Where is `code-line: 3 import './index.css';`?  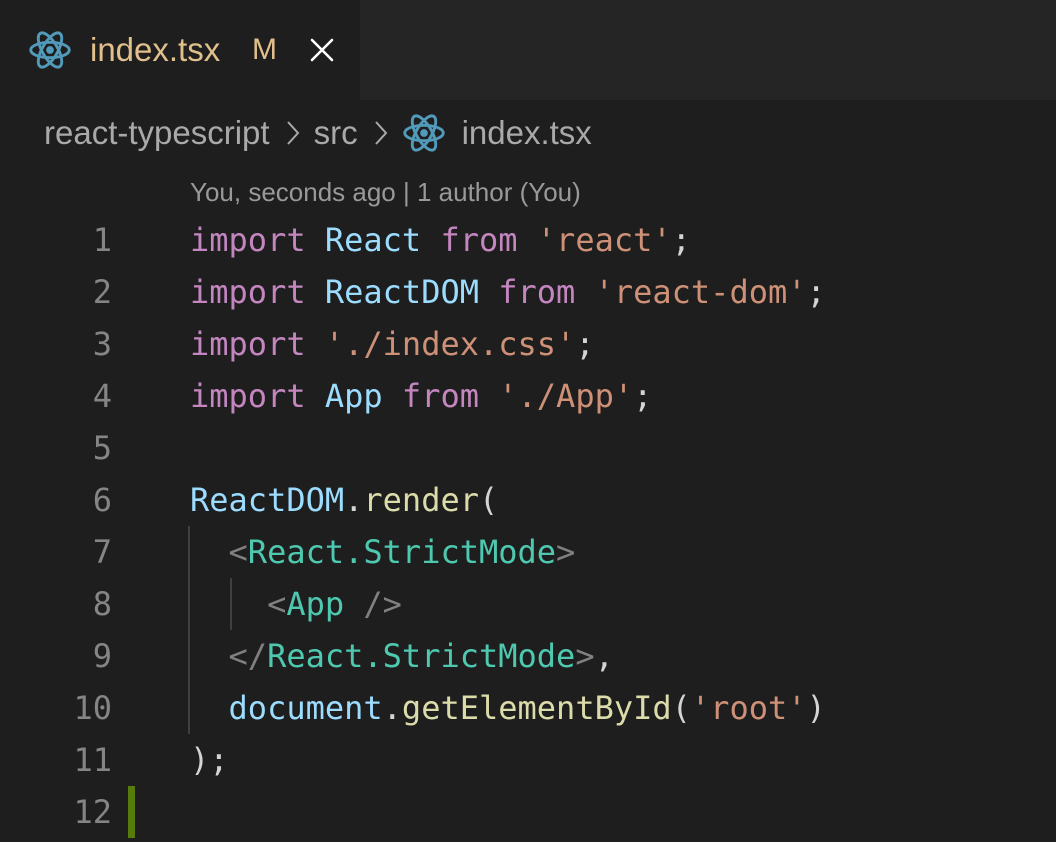 code-line: 3 import './index.css'; is located at coordinates (528, 344).